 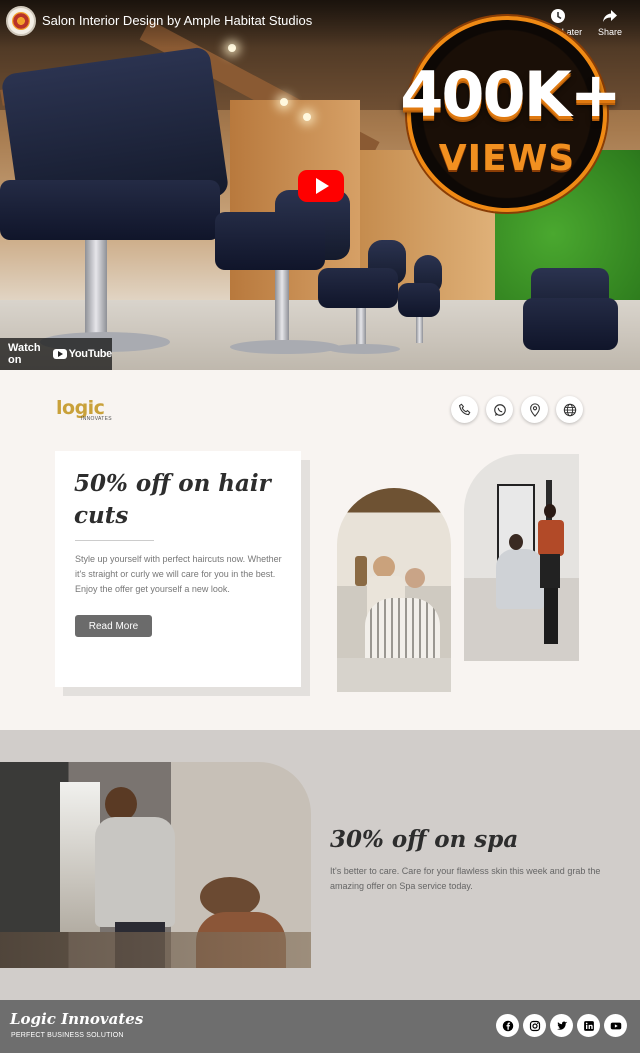 What do you see at coordinates (610, 16) in the screenshot?
I see `share-arrow-icon` at bounding box center [610, 16].